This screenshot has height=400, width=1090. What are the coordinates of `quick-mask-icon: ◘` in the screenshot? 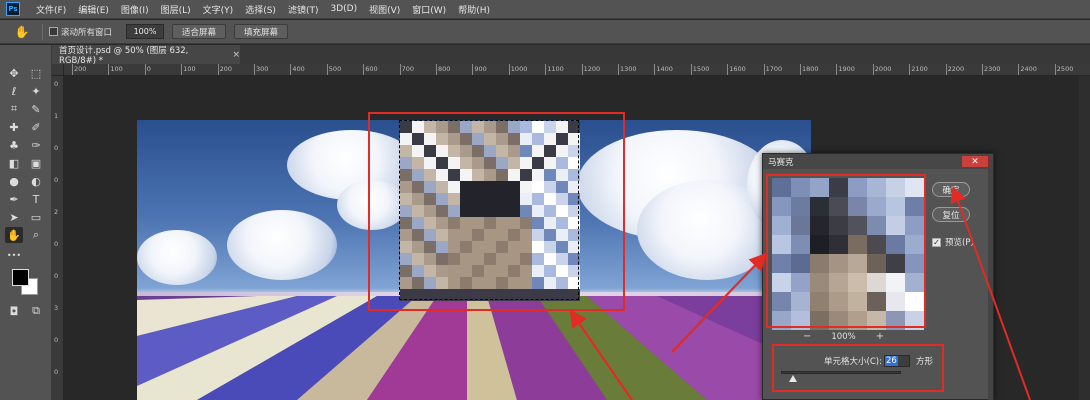 It's located at (14, 311).